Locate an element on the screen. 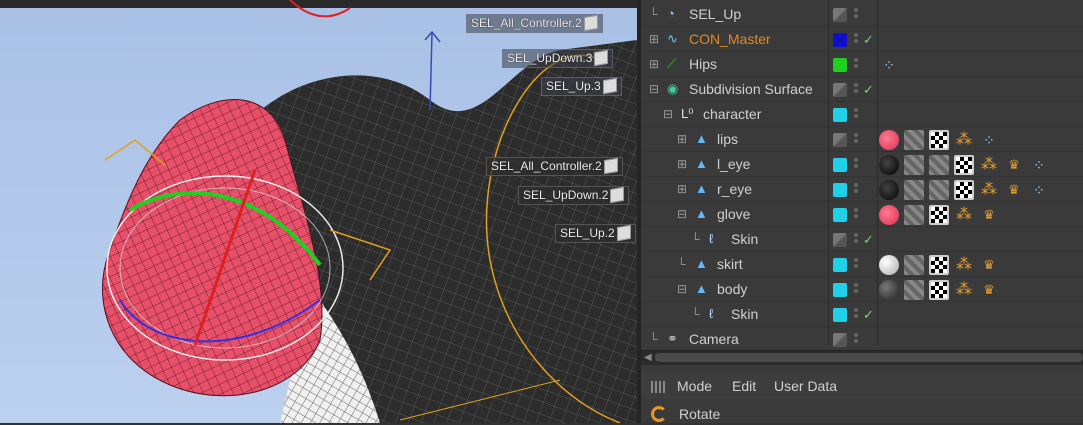 The image size is (1083, 425). object-name: glove is located at coordinates (733, 214).